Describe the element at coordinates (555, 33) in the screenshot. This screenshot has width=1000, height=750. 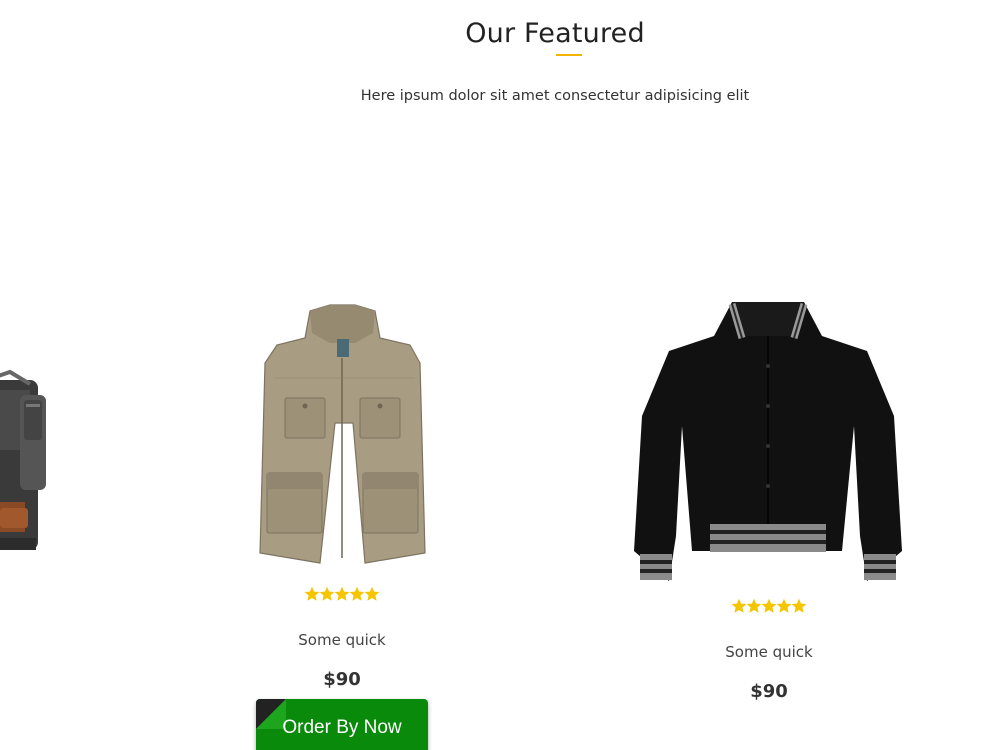
I see `section-title: Our Featured` at that location.